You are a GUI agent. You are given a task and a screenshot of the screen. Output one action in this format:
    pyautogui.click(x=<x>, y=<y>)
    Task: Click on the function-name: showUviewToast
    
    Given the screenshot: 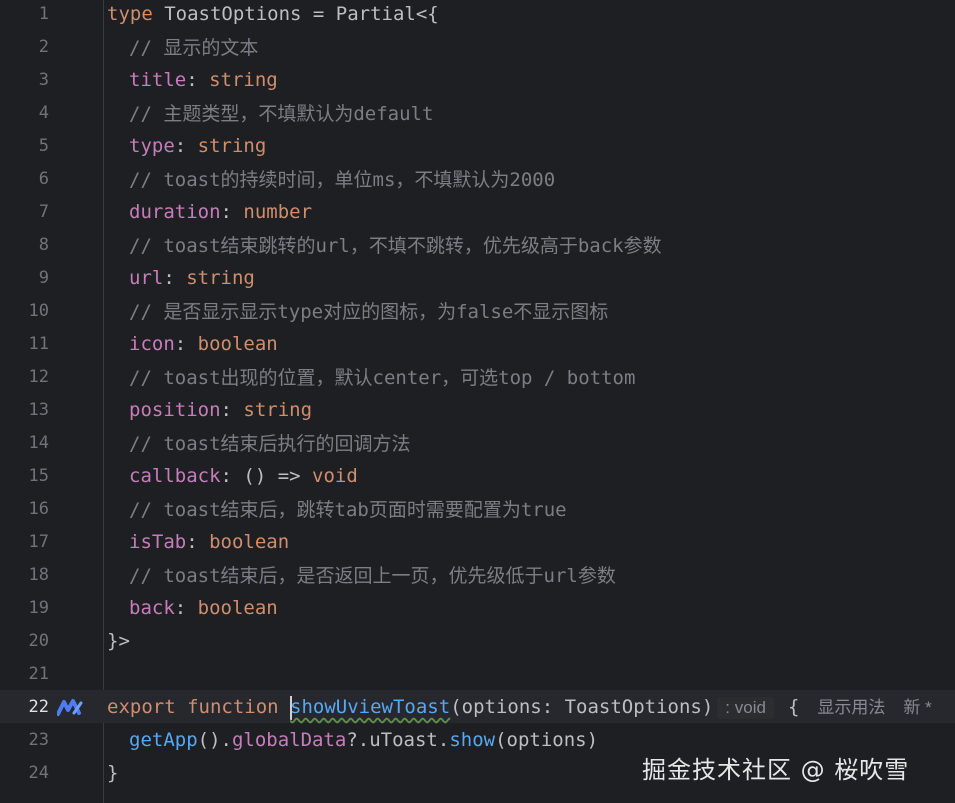 What is the action you would take?
    pyautogui.click(x=370, y=707)
    